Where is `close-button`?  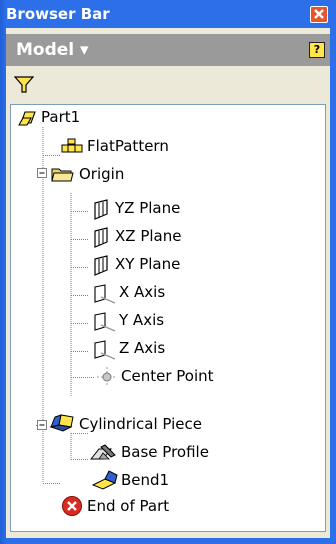 close-button is located at coordinates (319, 14).